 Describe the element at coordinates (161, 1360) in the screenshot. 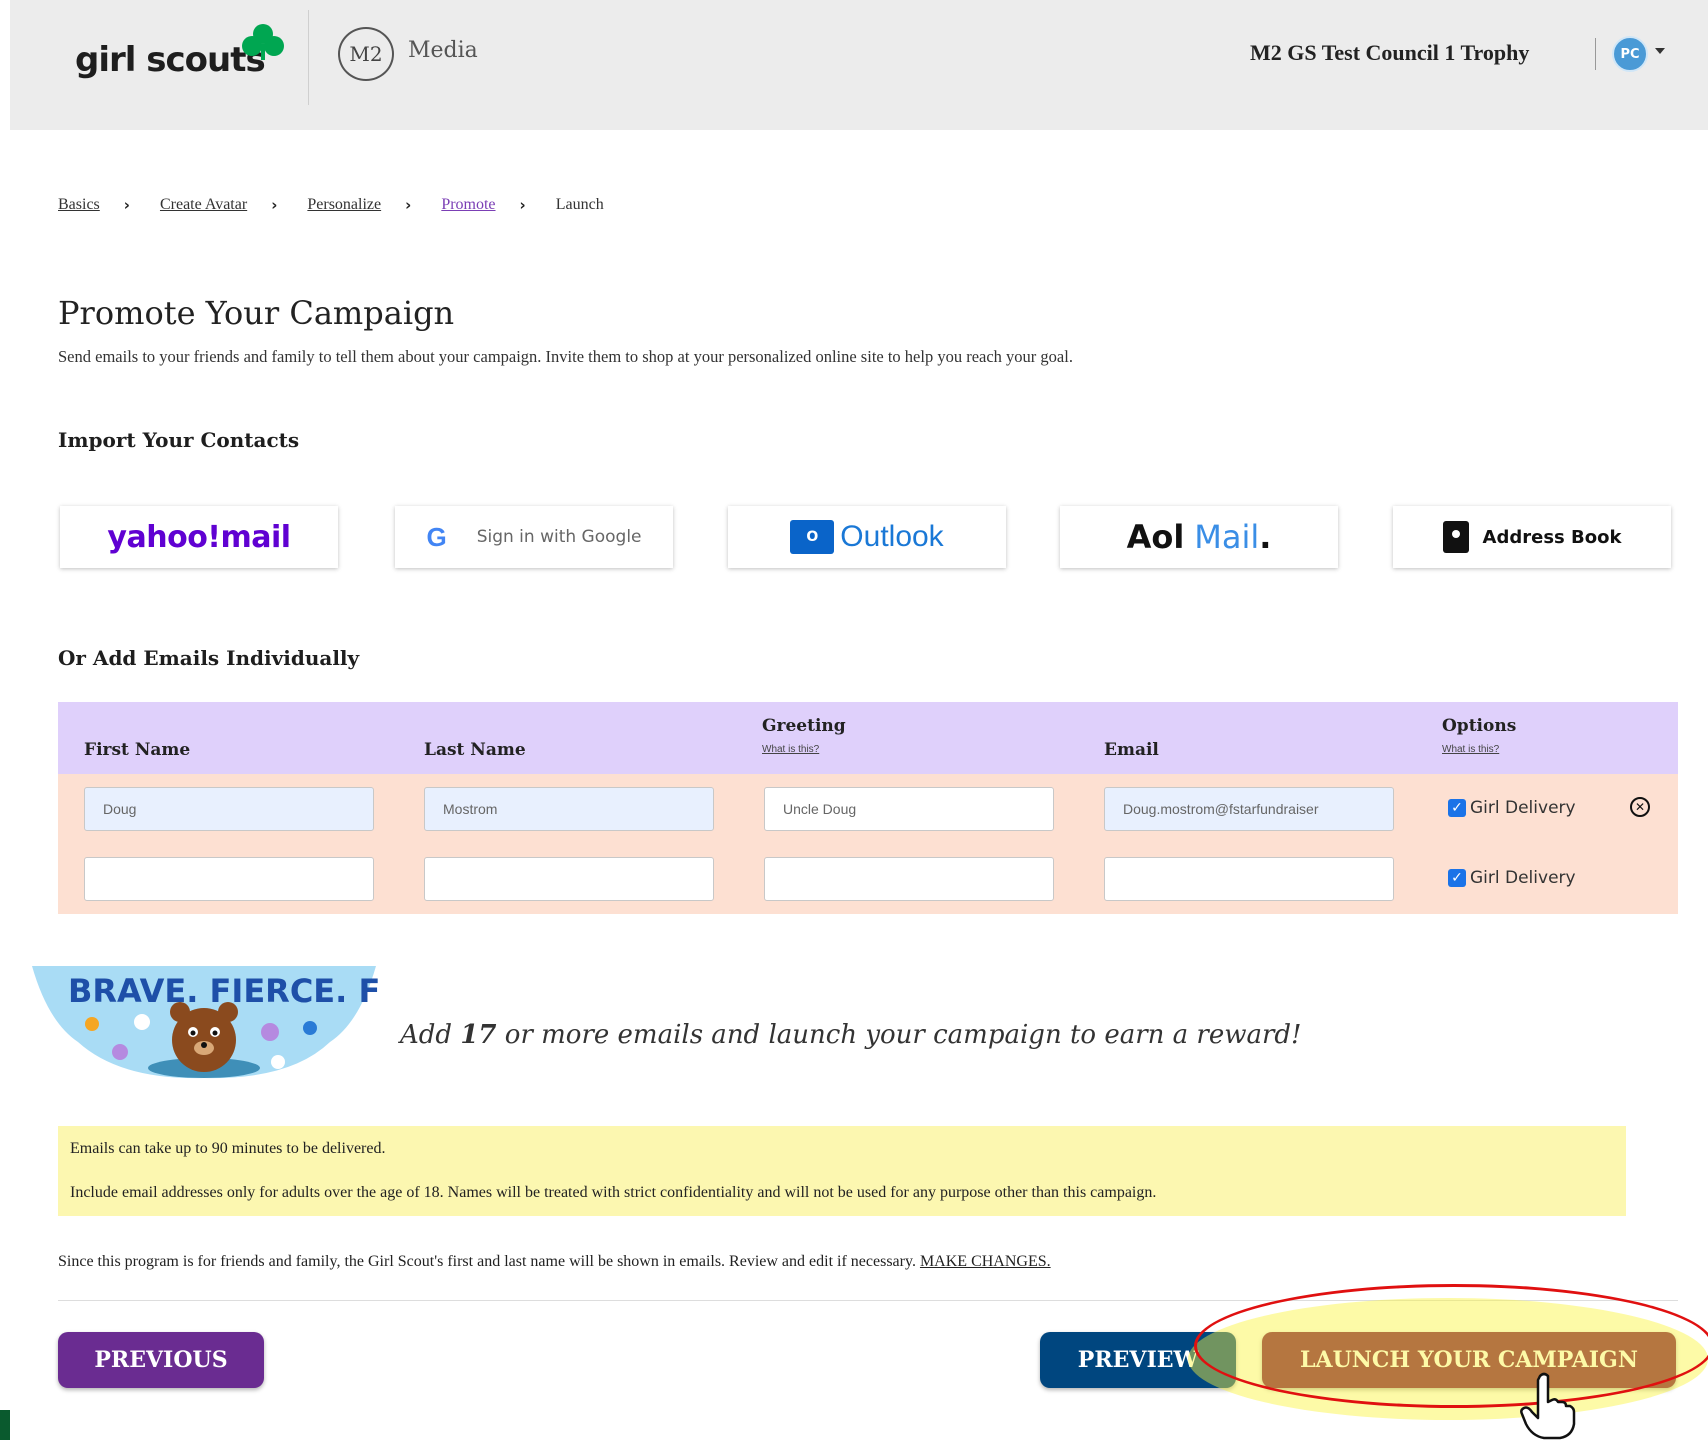

I see `previous-button: PREVIOUS` at that location.